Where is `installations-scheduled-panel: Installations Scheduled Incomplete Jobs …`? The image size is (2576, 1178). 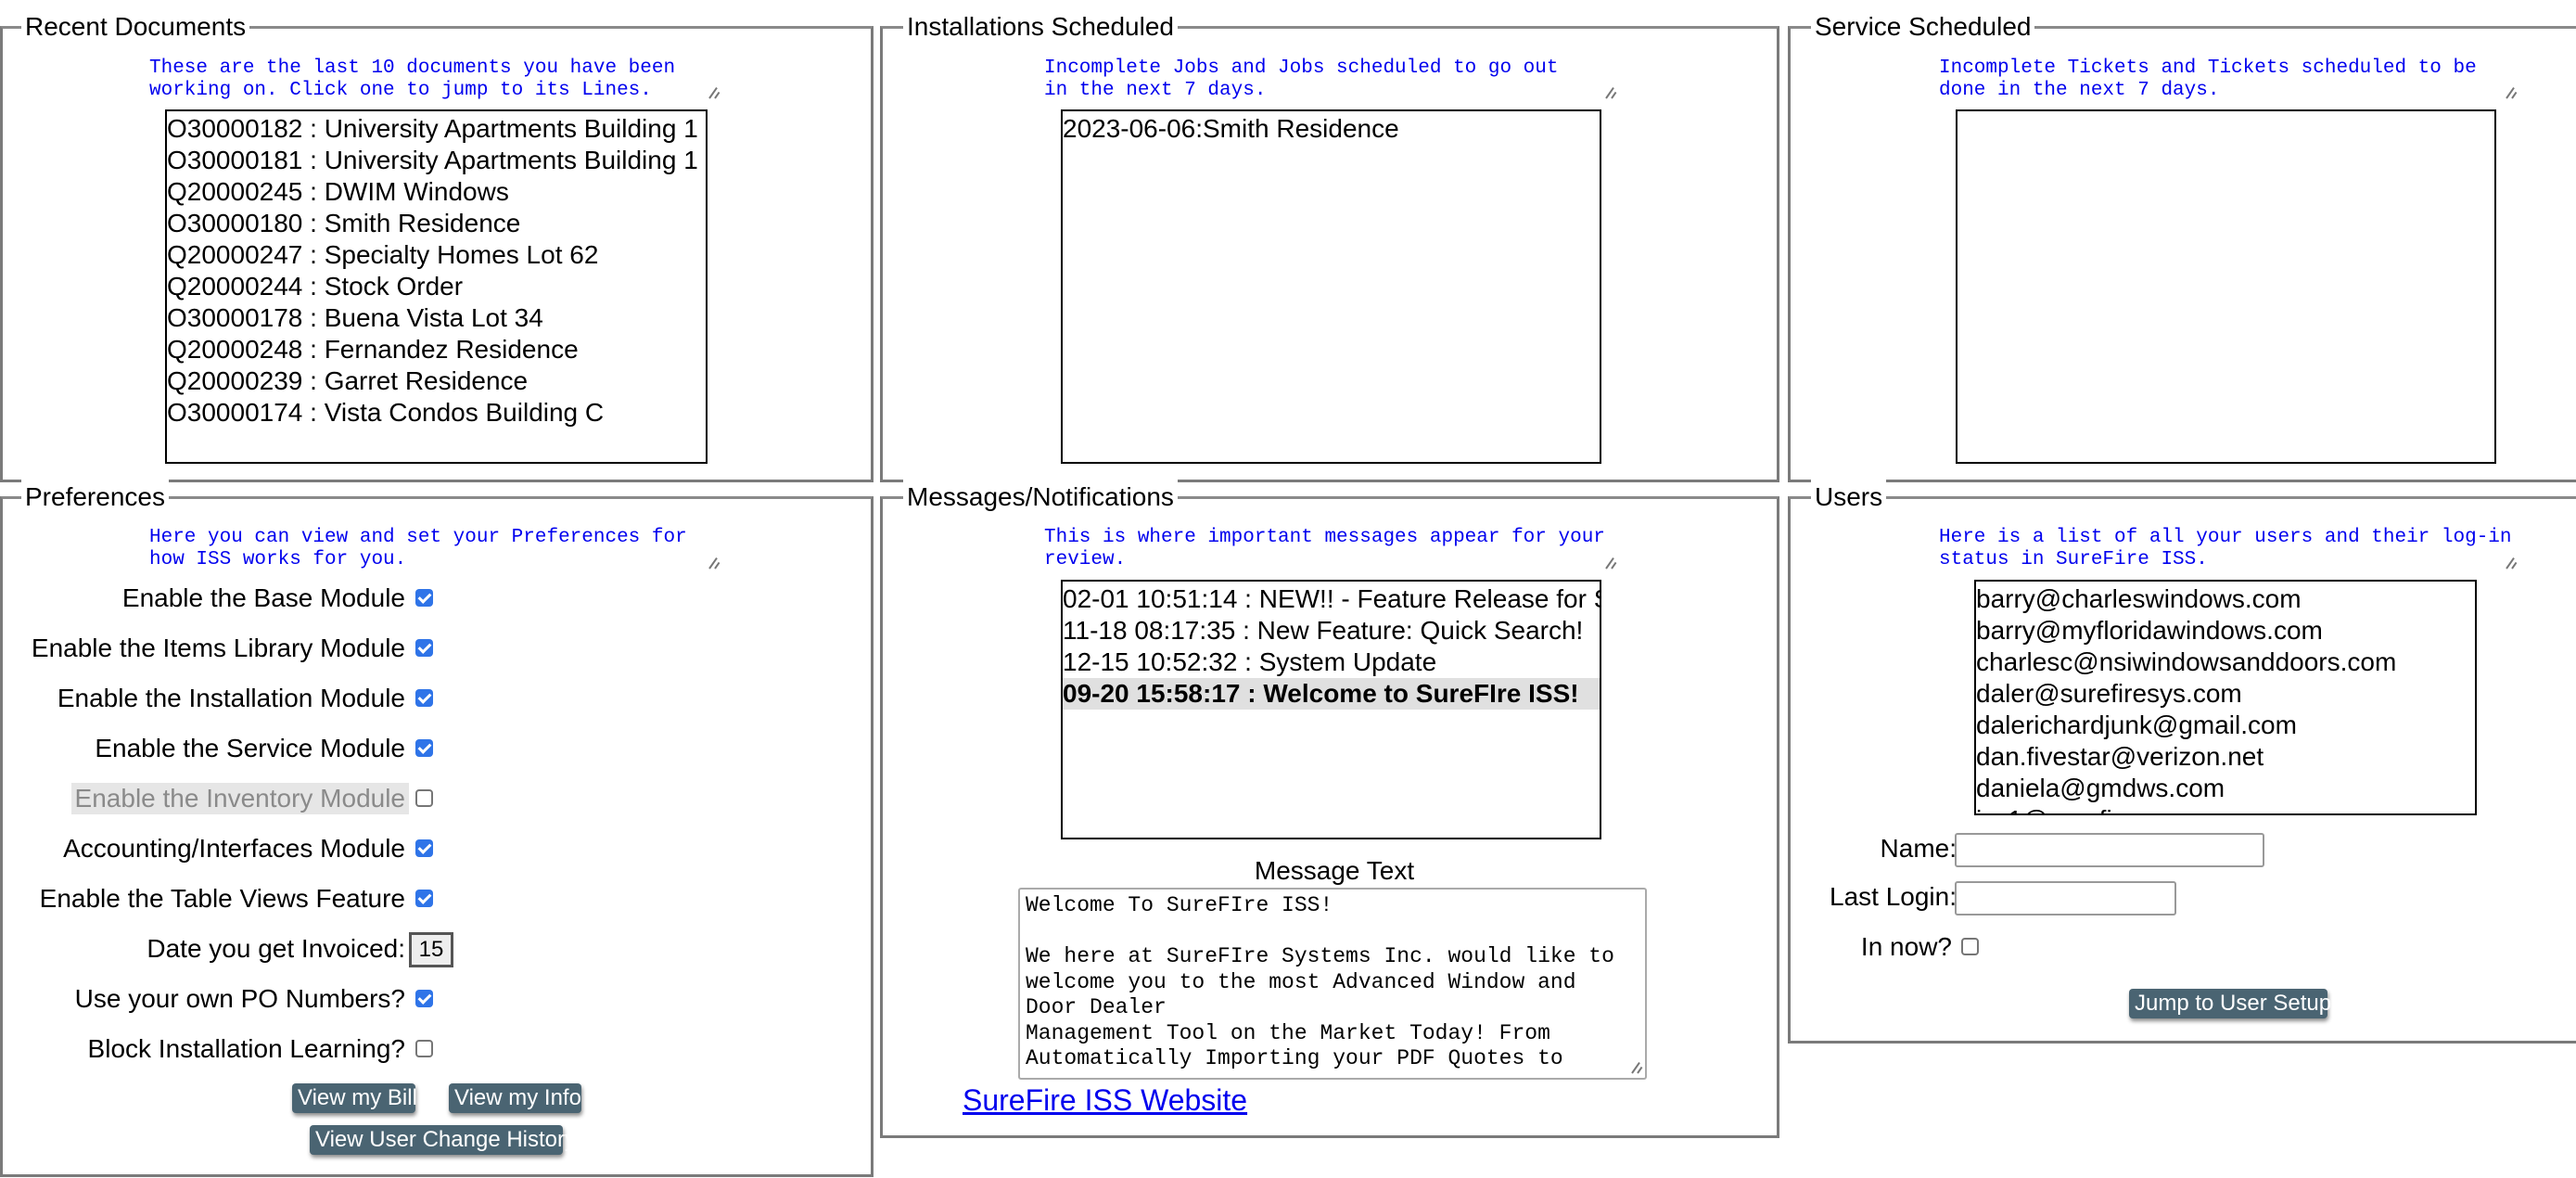
installations-scheduled-panel: Installations Scheduled Incomplete Jobs … is located at coordinates (1330, 245).